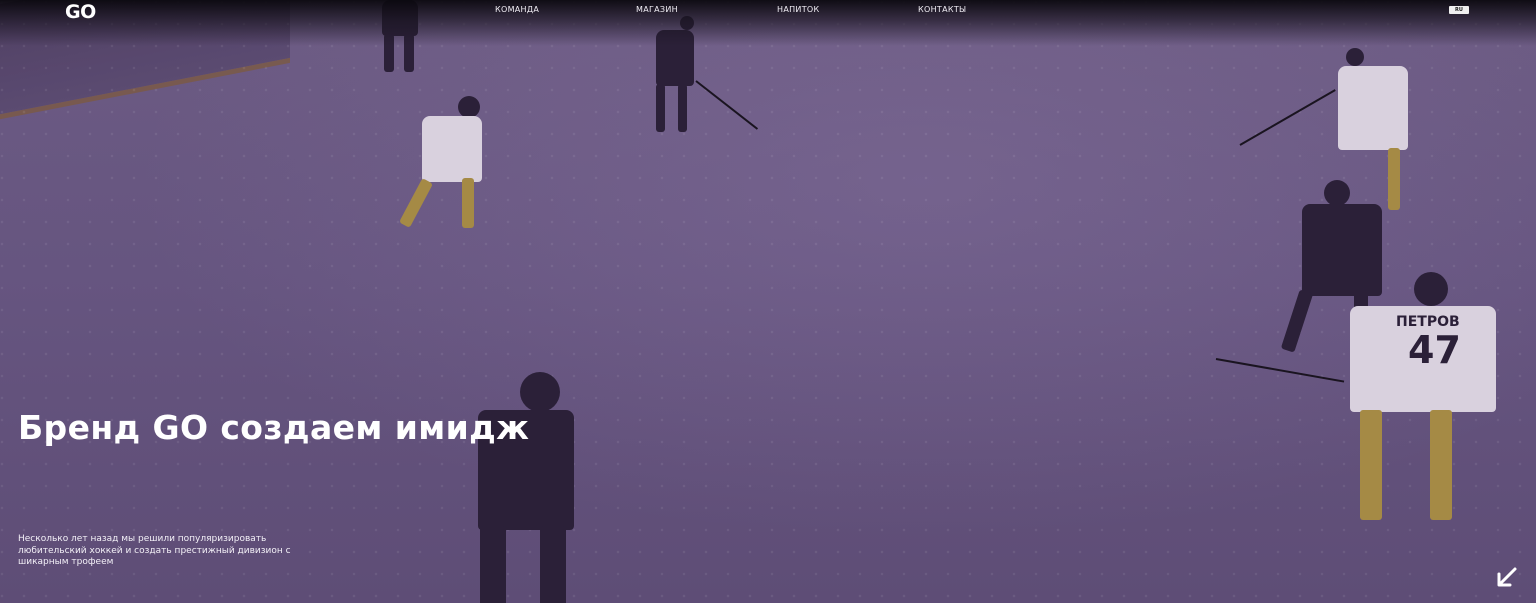  I want to click on top-navigation-bar, so click(768, 23).